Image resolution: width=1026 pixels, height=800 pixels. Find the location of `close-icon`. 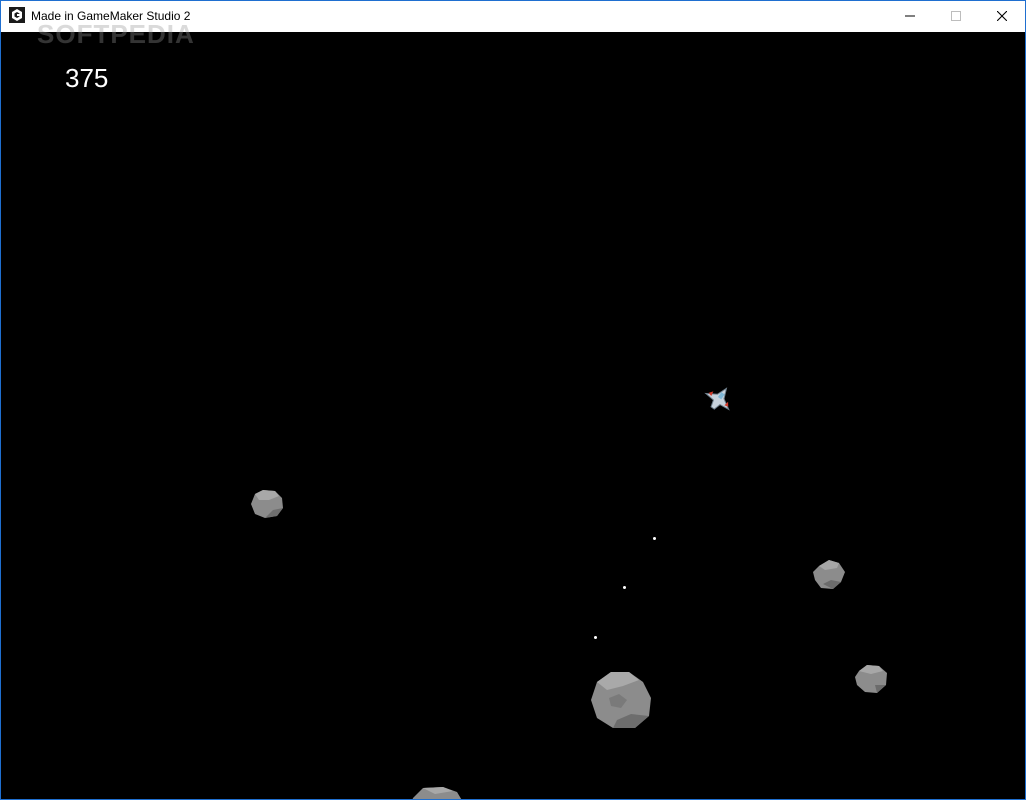

close-icon is located at coordinates (1002, 16).